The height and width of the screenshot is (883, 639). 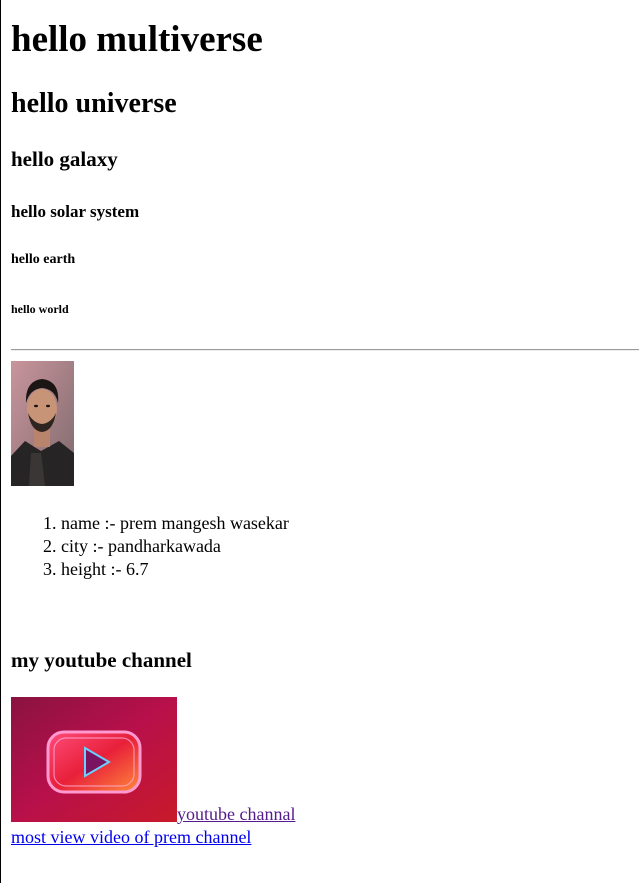 What do you see at coordinates (0, 441) in the screenshot?
I see `left-border-line` at bounding box center [0, 441].